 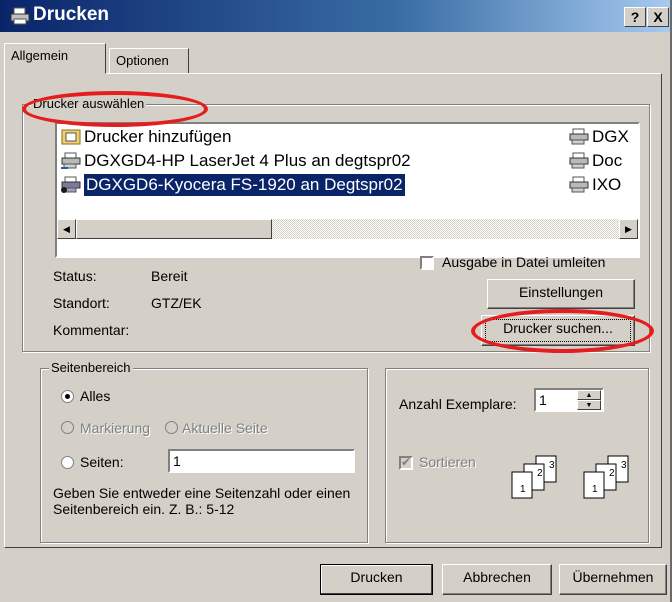 What do you see at coordinates (523, 262) in the screenshot?
I see `print-to-file-label: Ausgabe in Datei umleiten` at bounding box center [523, 262].